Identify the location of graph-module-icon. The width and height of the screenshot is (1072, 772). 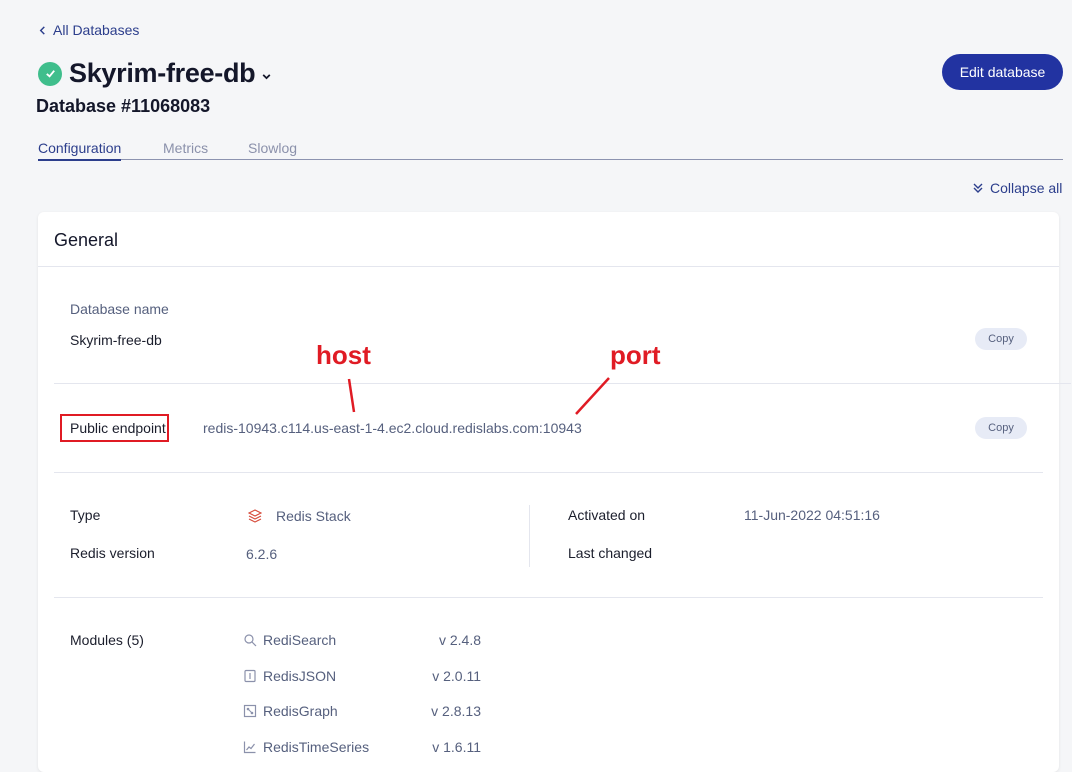
(250, 711).